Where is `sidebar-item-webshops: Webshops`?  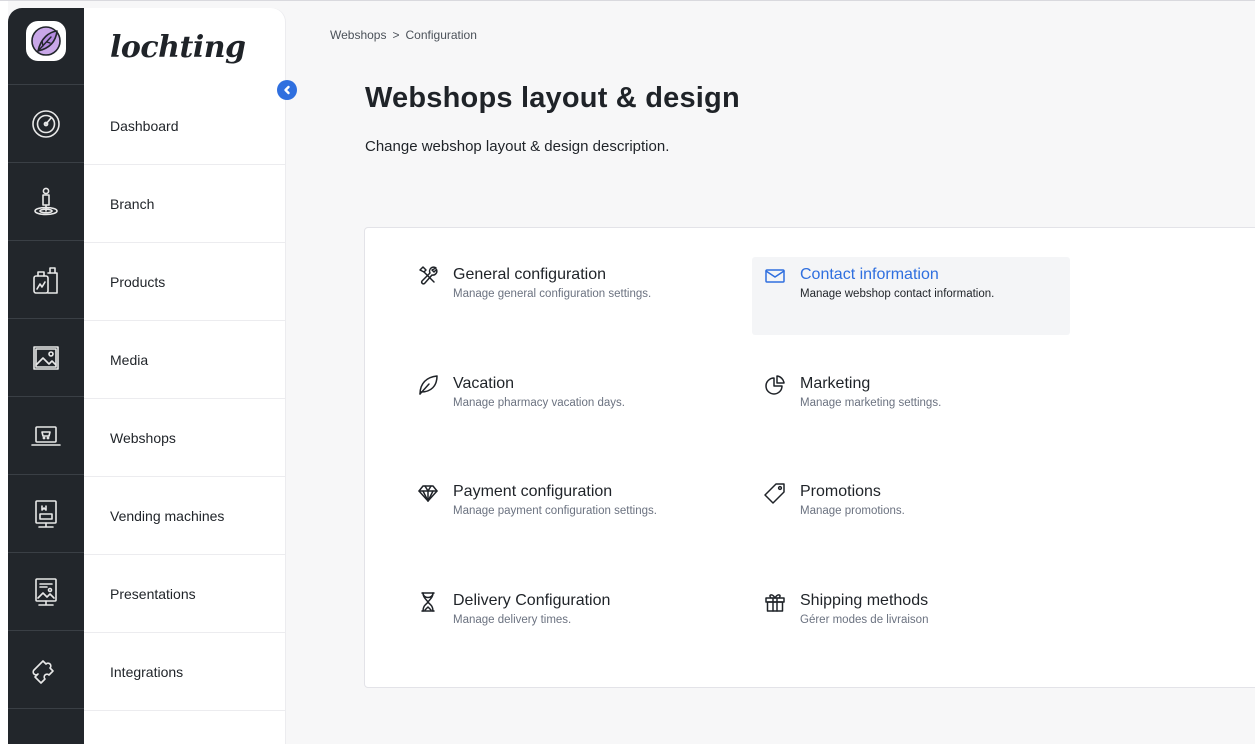
sidebar-item-webshops: Webshops is located at coordinates (184, 438).